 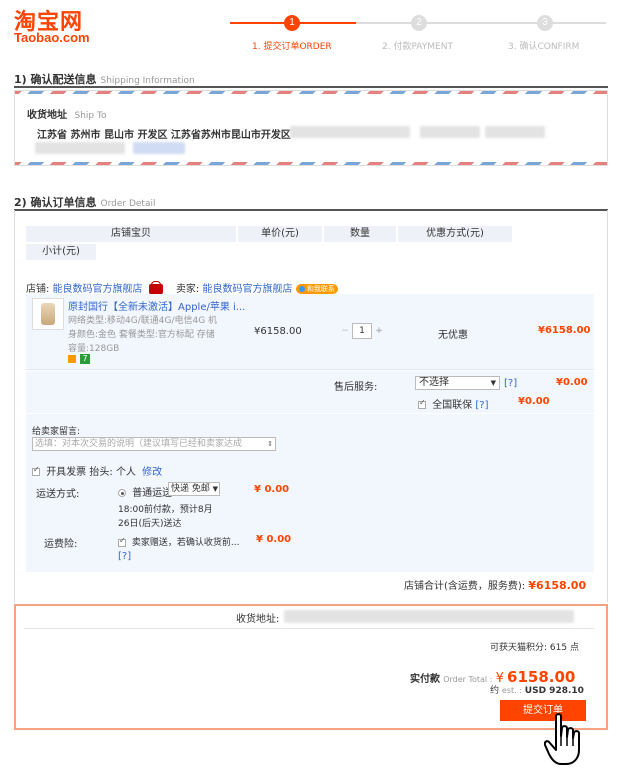 I want to click on chat-icon, so click(x=301, y=289).